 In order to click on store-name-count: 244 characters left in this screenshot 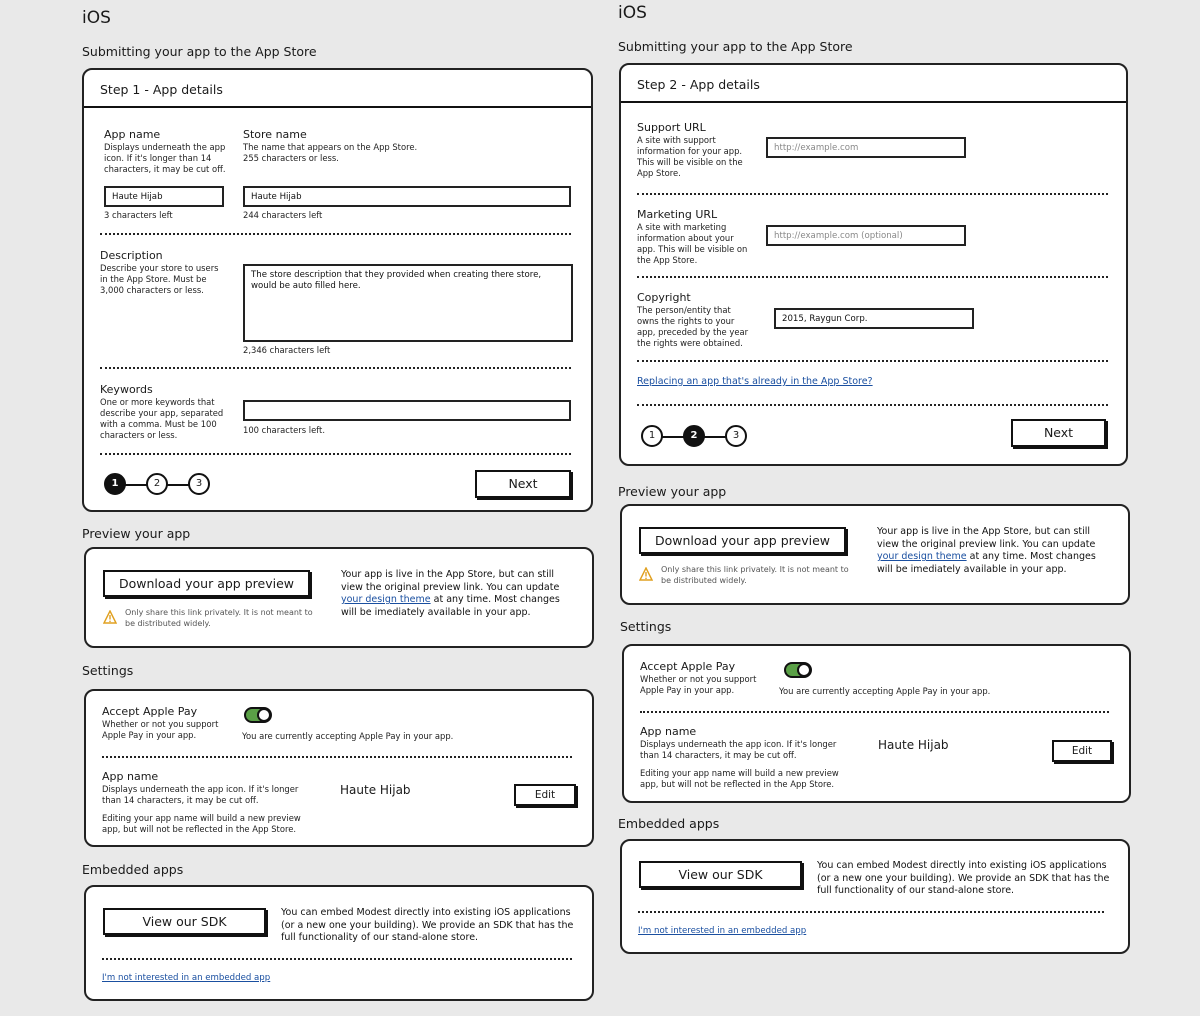, I will do `click(283, 215)`.